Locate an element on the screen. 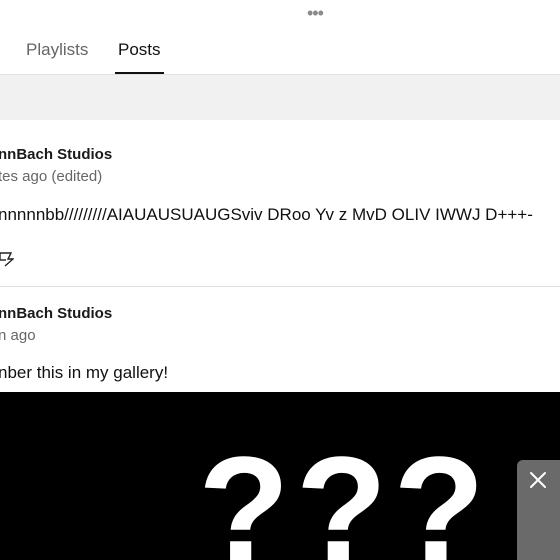 This screenshot has height=560, width=560. more-options-icon: ••• is located at coordinates (315, 13).